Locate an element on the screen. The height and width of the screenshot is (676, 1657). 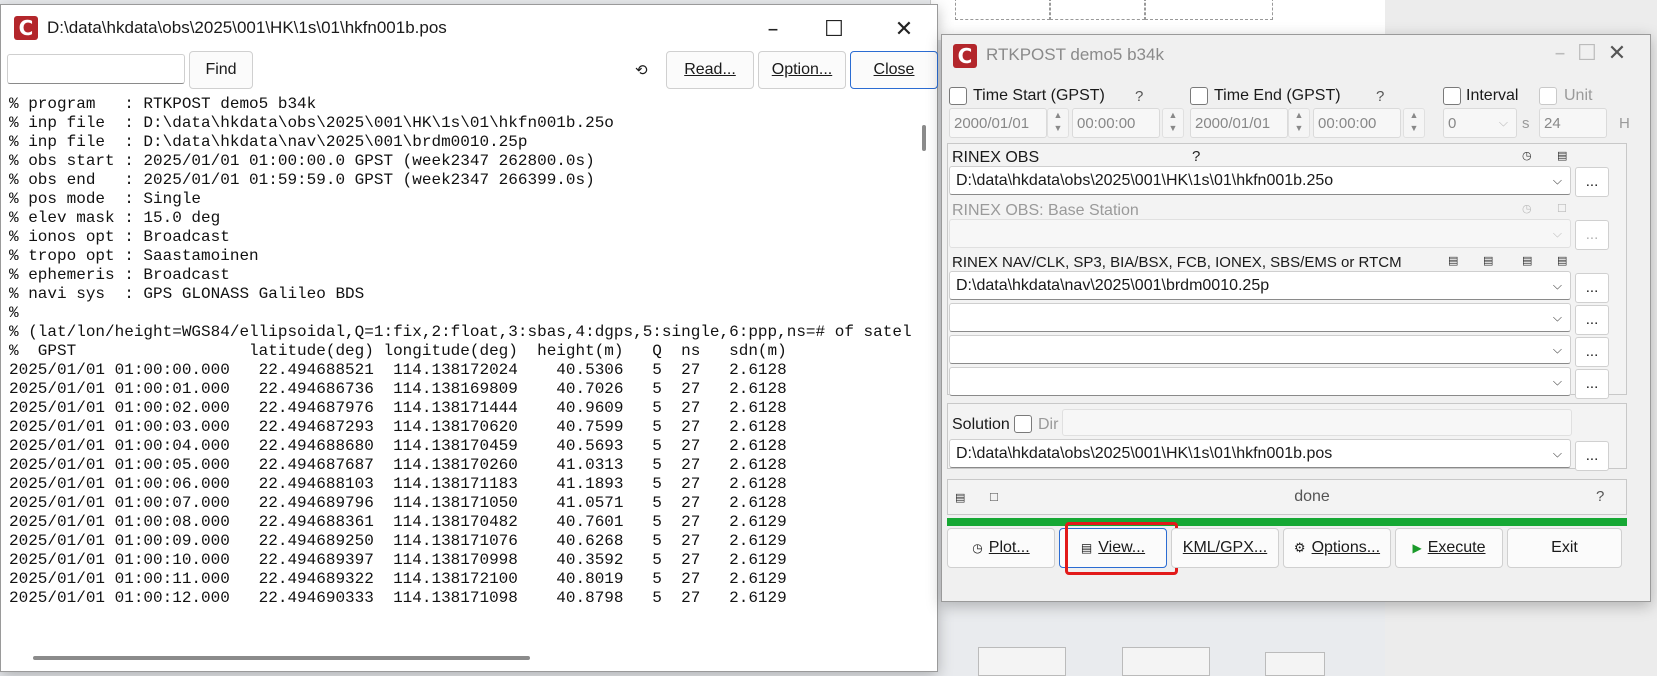
maximize-icon: ☐ is located at coordinates (834, 30).